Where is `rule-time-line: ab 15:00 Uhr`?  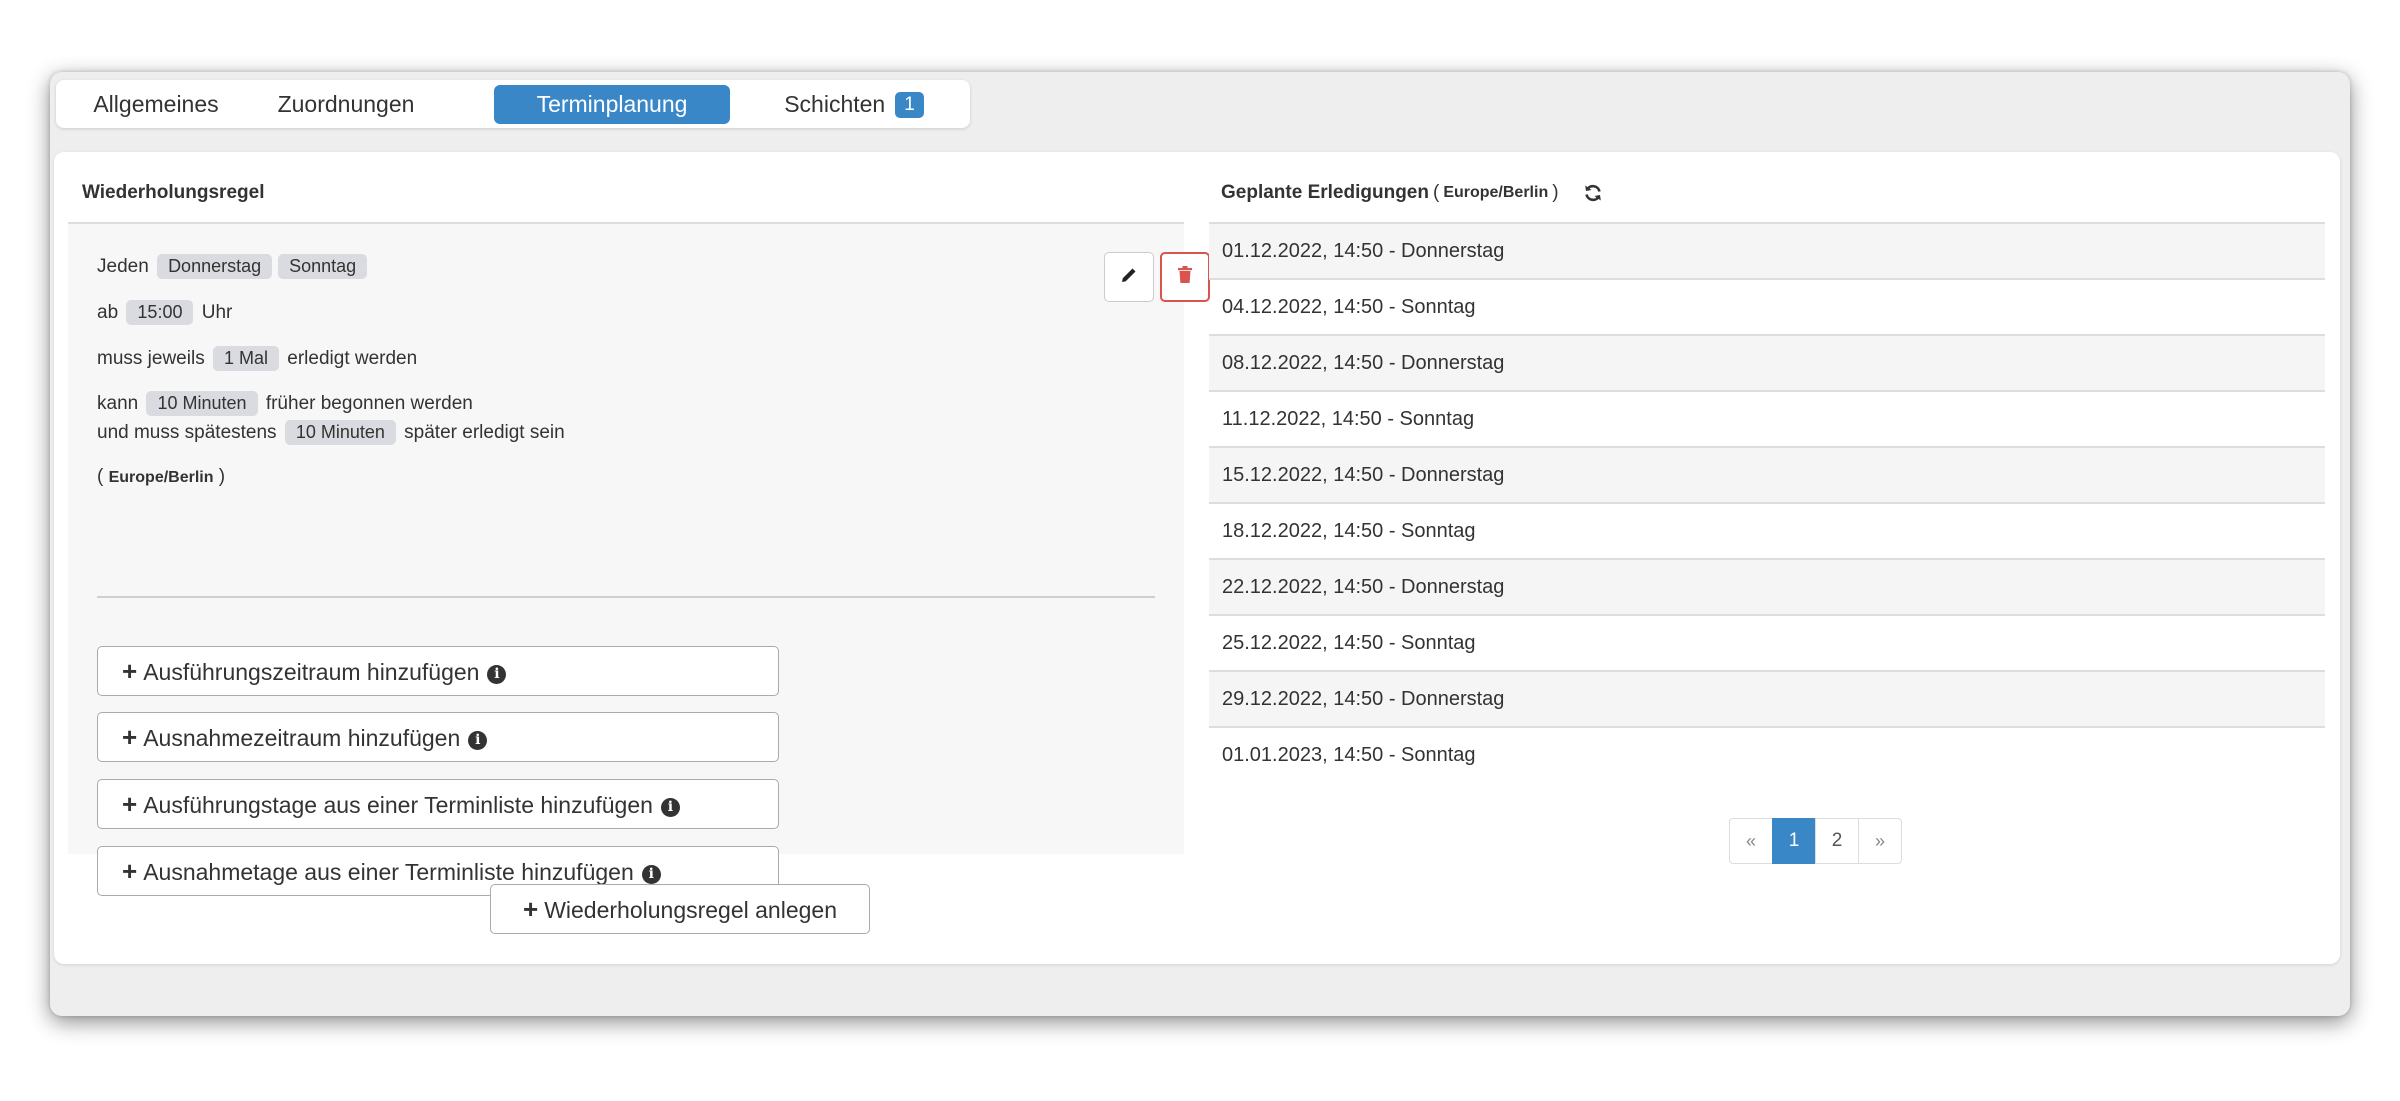 rule-time-line: ab 15:00 Uhr is located at coordinates (164, 312).